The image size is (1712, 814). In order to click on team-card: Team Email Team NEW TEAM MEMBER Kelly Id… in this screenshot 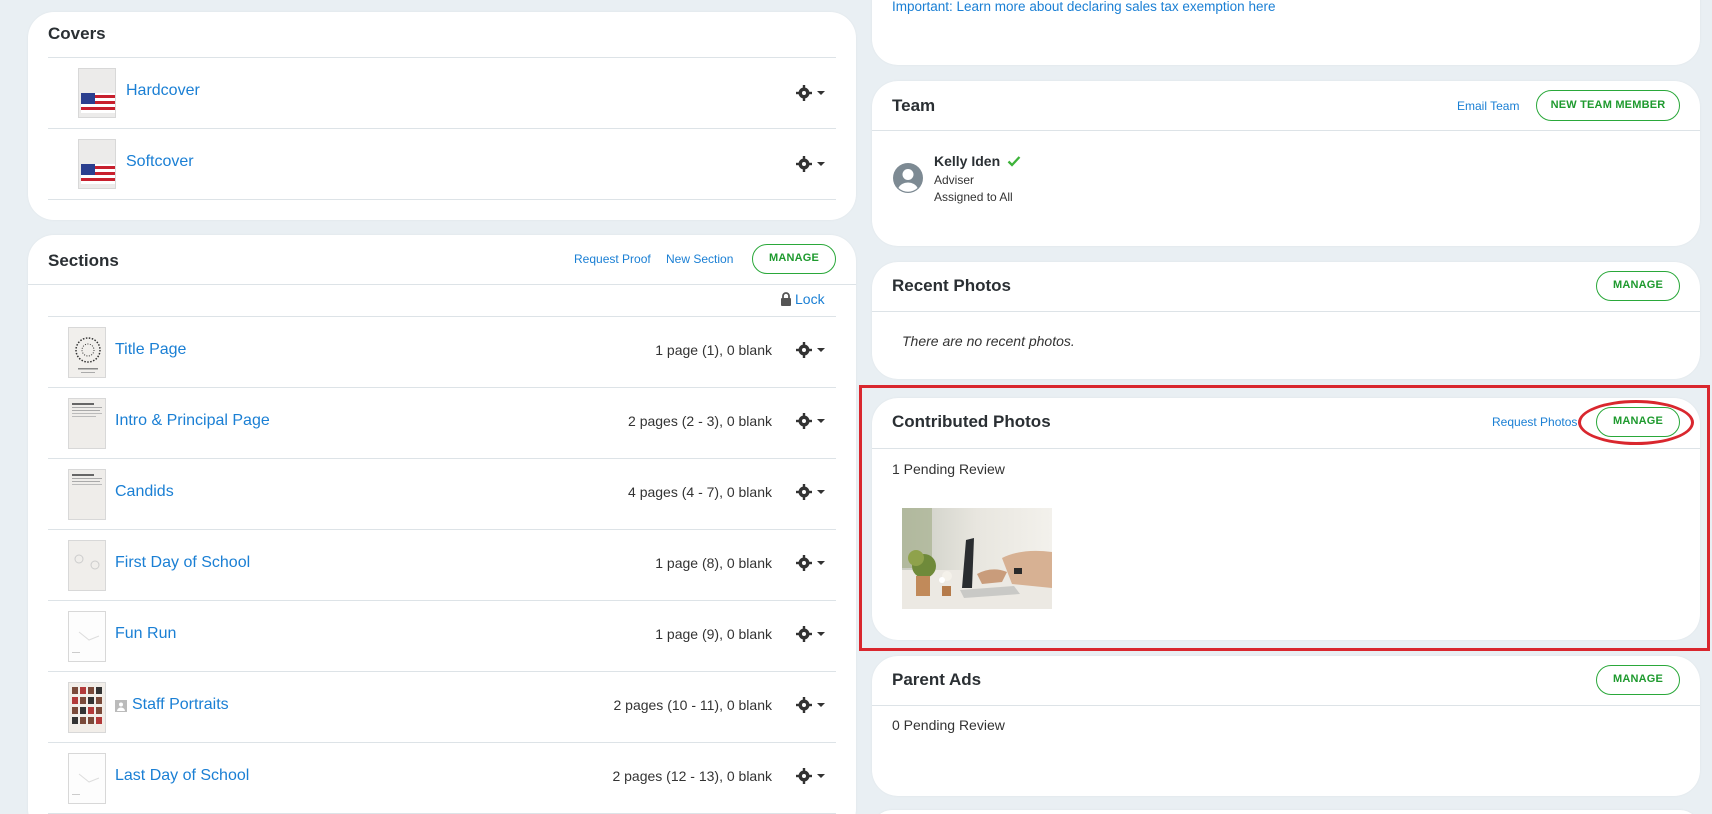, I will do `click(1286, 163)`.